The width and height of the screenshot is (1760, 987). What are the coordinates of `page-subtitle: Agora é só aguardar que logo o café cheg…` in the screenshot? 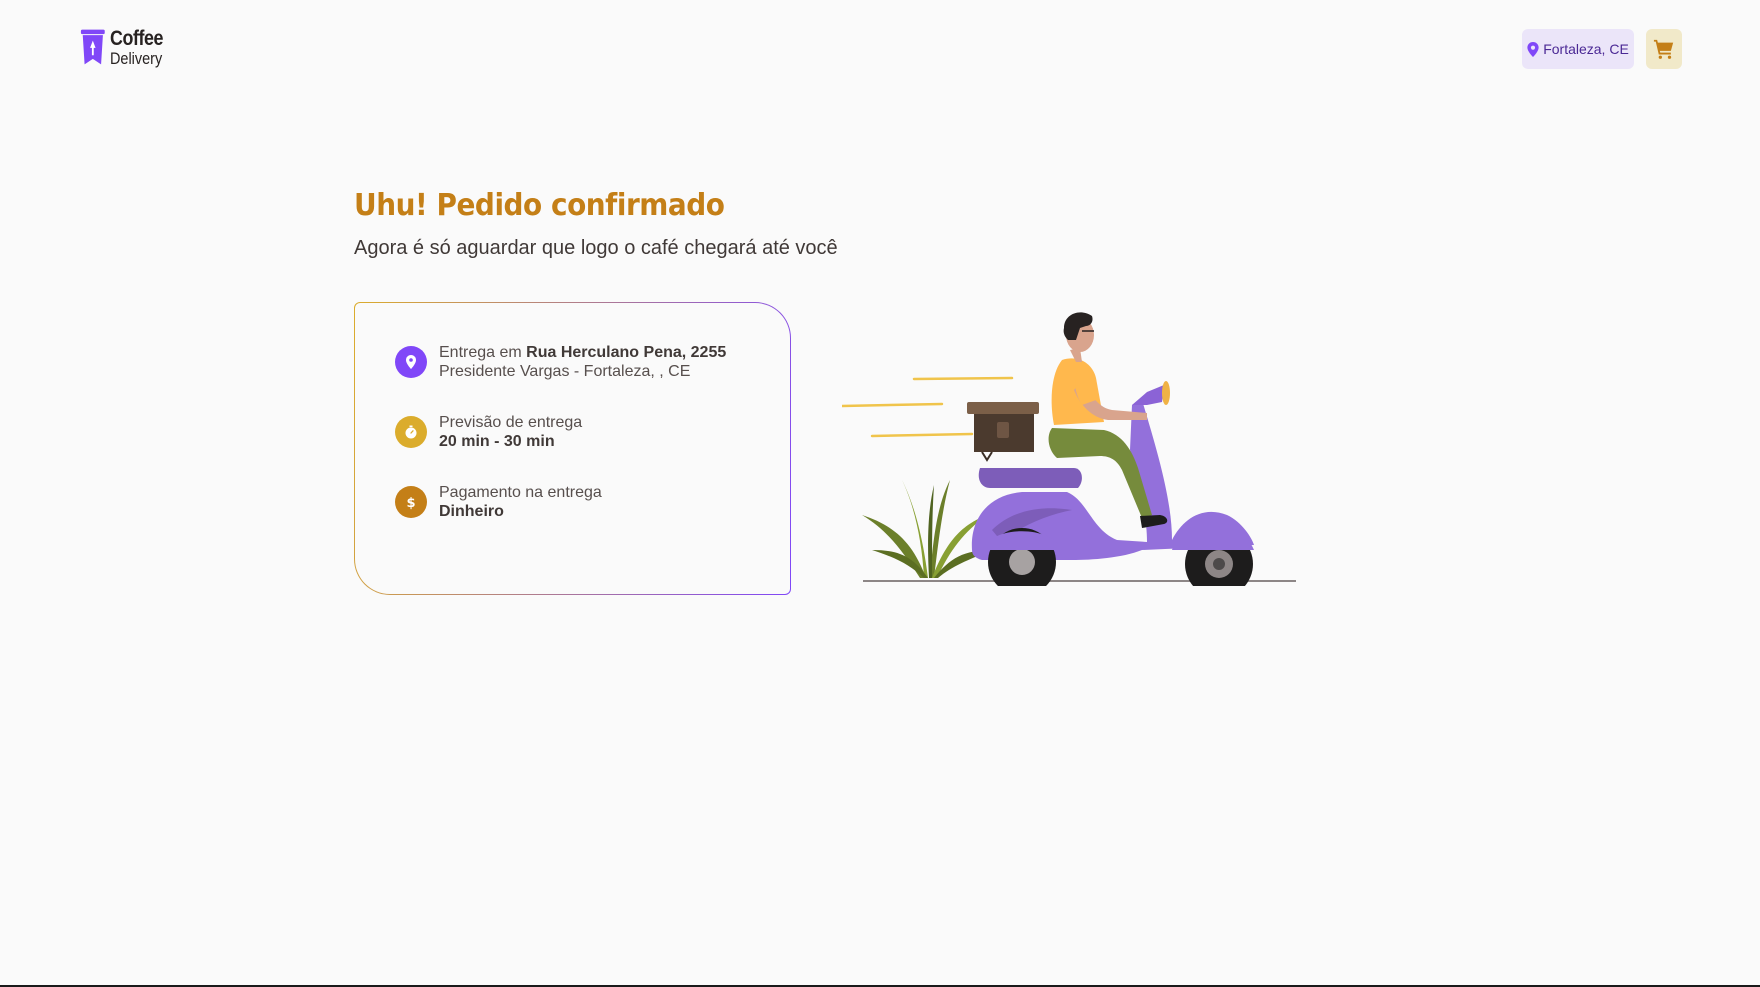 It's located at (596, 248).